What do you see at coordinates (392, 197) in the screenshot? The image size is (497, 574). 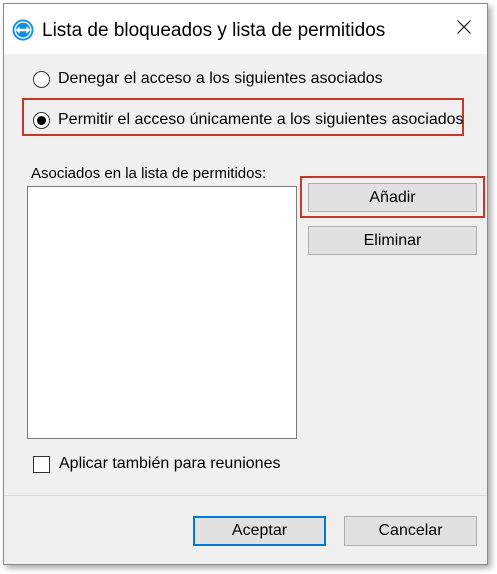 I see `add-button: Añadir` at bounding box center [392, 197].